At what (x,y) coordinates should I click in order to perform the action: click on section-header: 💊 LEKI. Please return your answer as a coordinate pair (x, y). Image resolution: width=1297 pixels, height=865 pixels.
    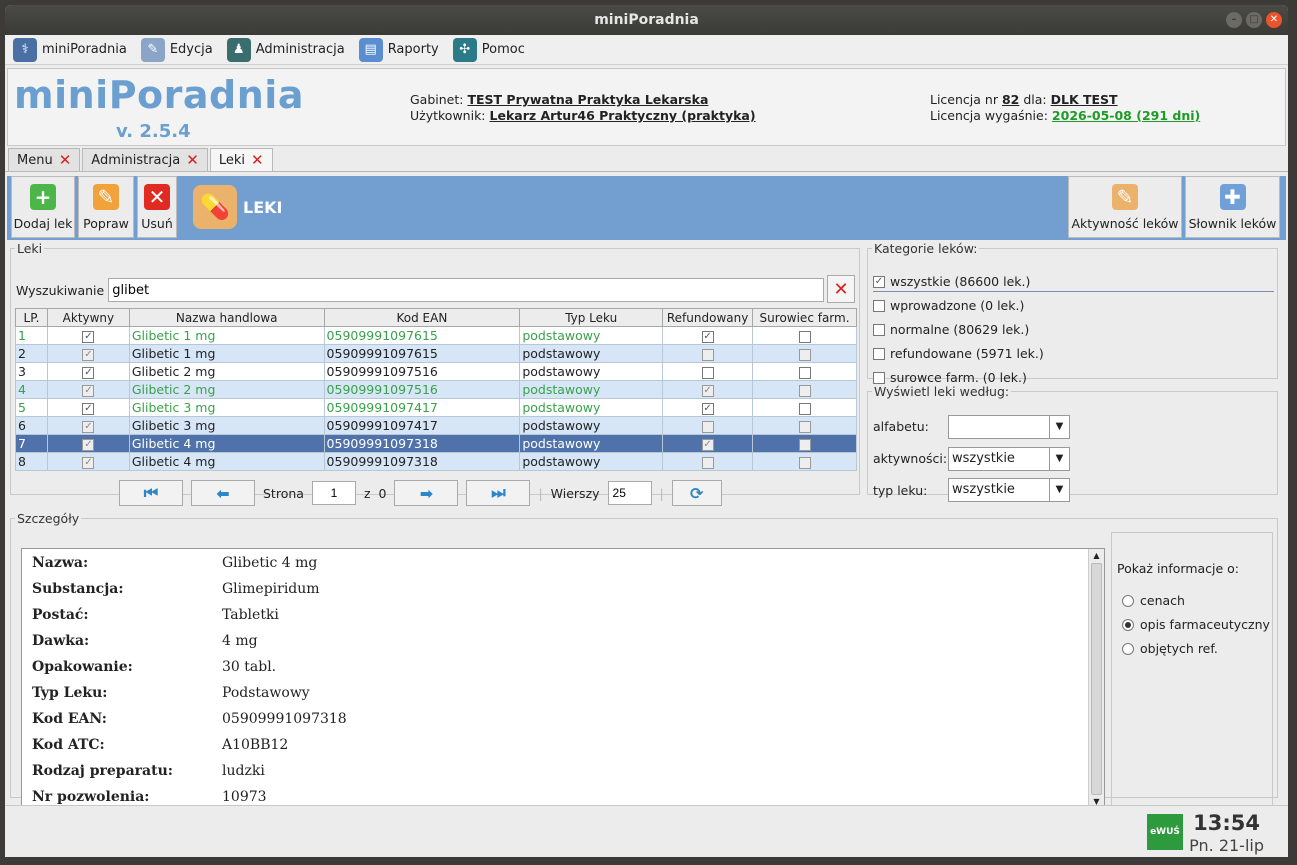
    Looking at the image, I should click on (237, 207).